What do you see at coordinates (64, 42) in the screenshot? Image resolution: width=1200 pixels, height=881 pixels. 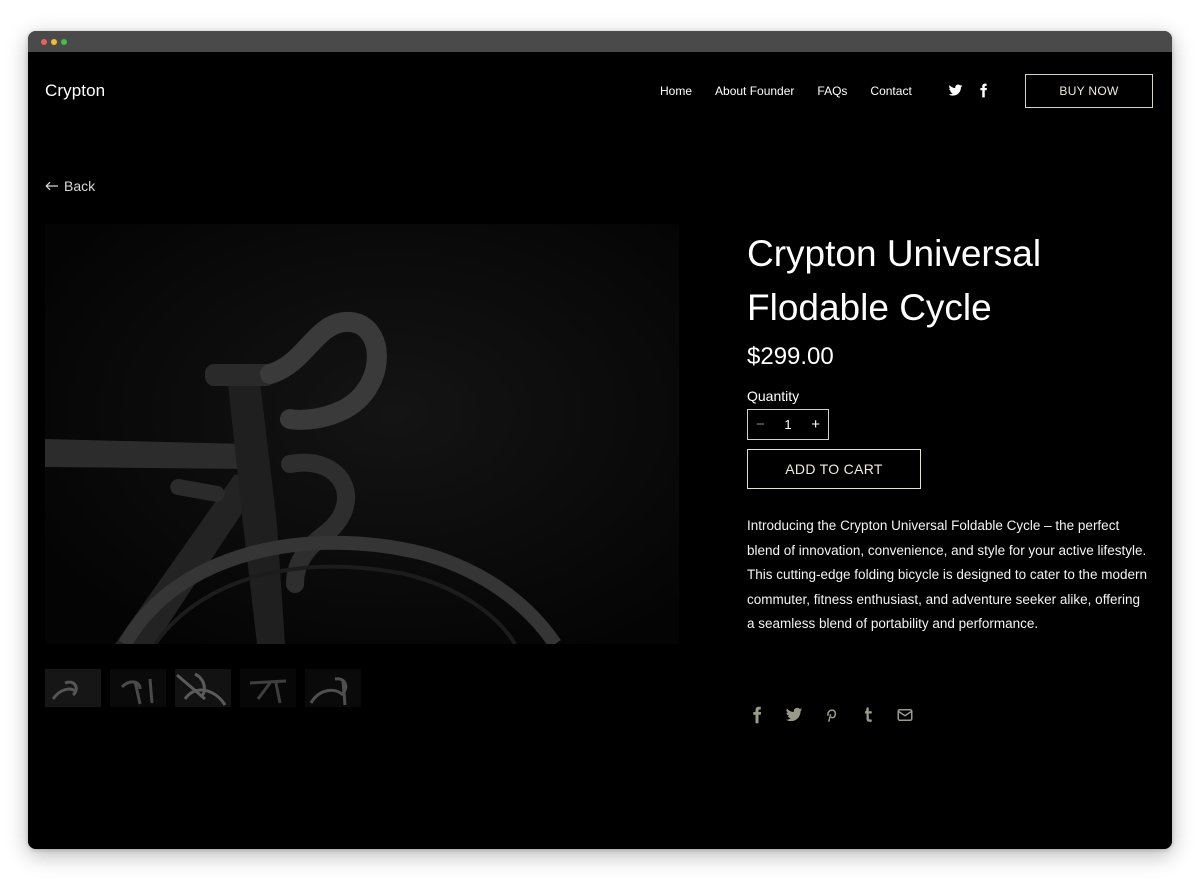 I see `maximize-window-dot` at bounding box center [64, 42].